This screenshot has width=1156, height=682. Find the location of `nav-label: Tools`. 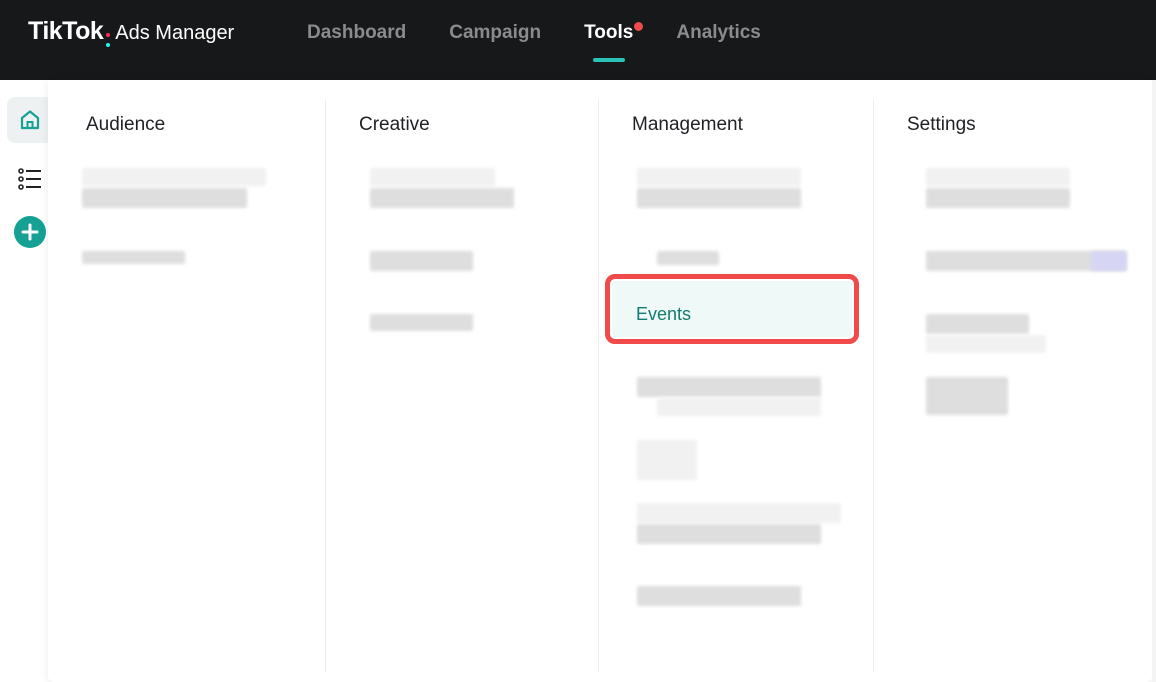

nav-label: Tools is located at coordinates (609, 32).